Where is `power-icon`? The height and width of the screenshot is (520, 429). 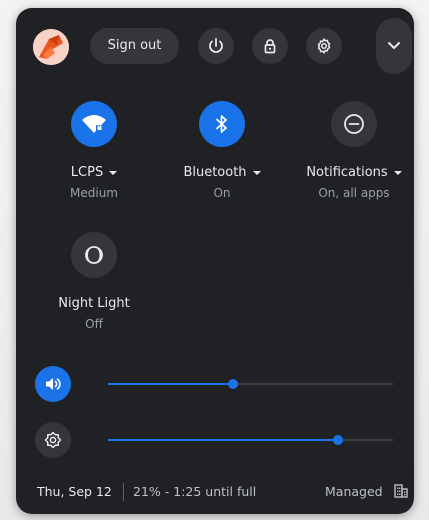 power-icon is located at coordinates (216, 45).